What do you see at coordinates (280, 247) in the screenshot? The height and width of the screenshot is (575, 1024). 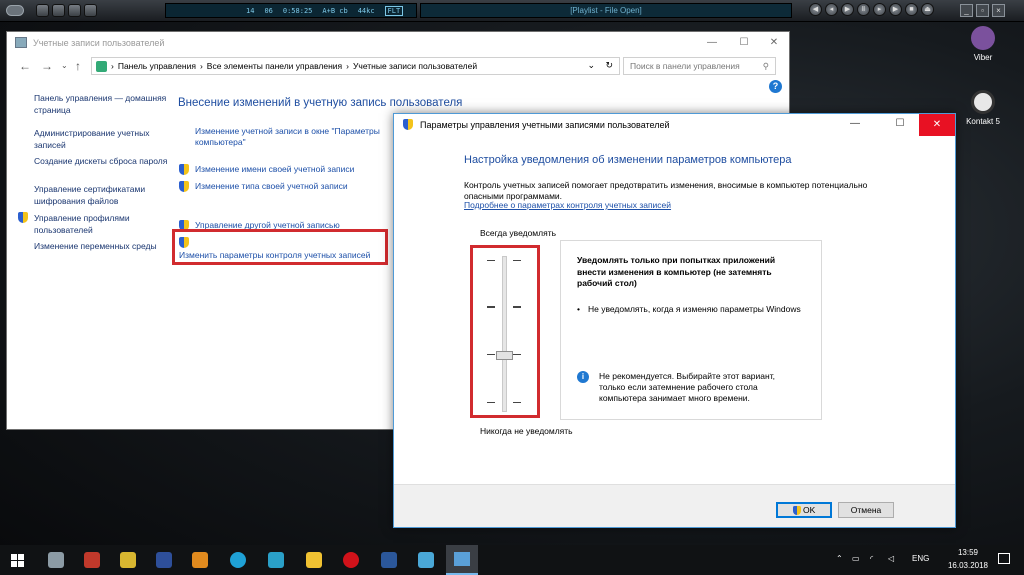 I see `uac-link-highlight` at bounding box center [280, 247].